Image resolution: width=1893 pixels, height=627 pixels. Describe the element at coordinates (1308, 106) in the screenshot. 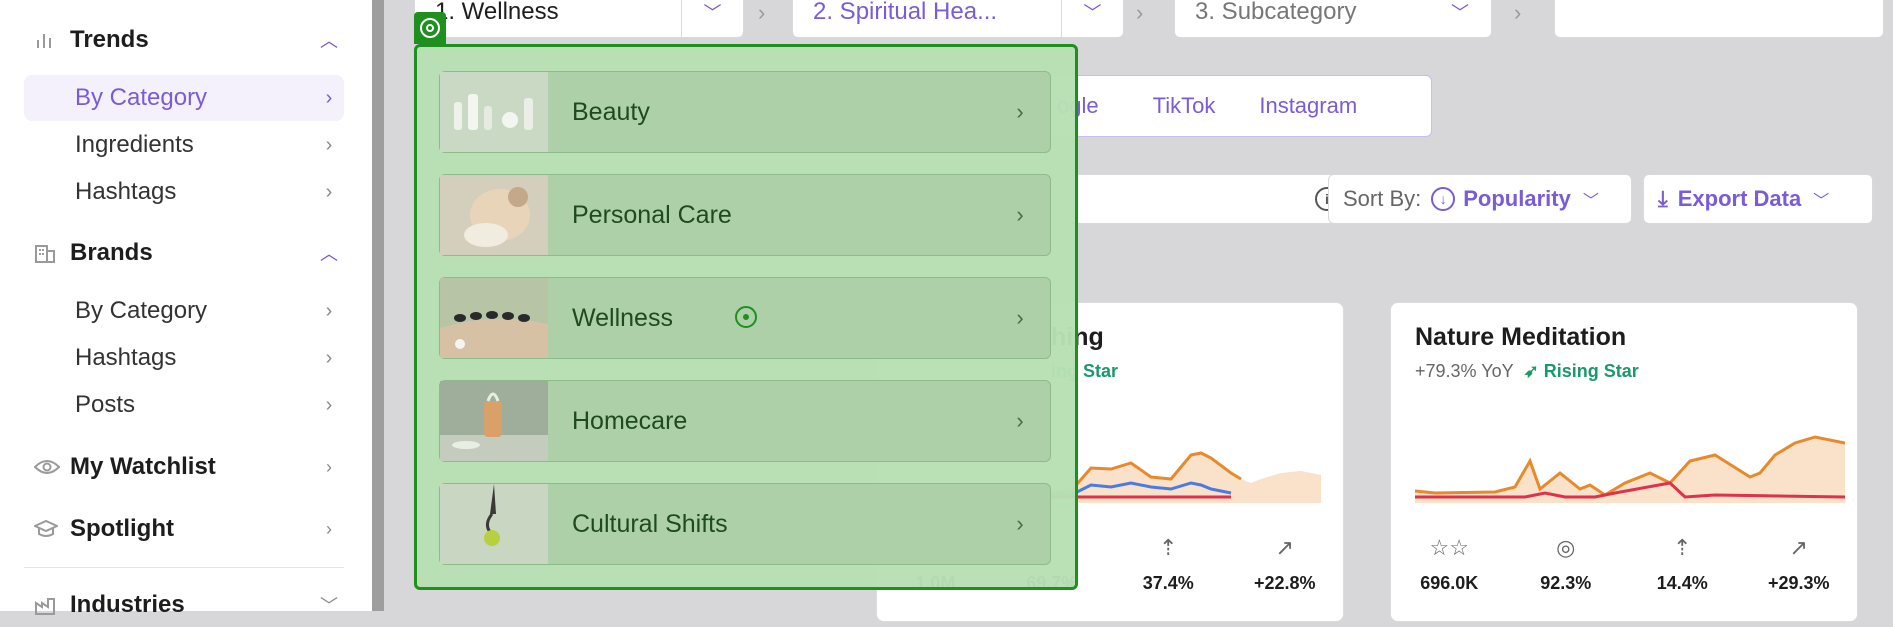

I see `tab-instagram: Instagram` at that location.